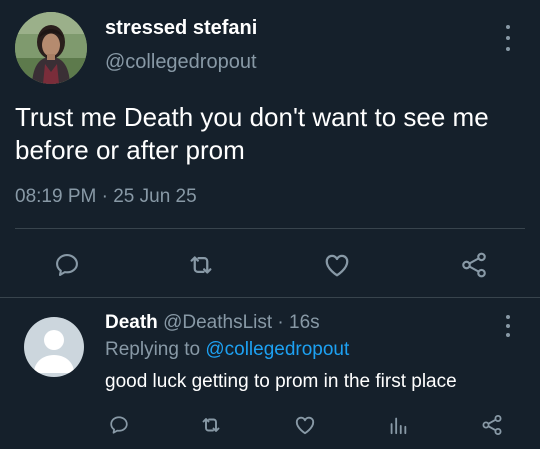 The image size is (540, 449). I want to click on reply-author-name: Death, so click(131, 322).